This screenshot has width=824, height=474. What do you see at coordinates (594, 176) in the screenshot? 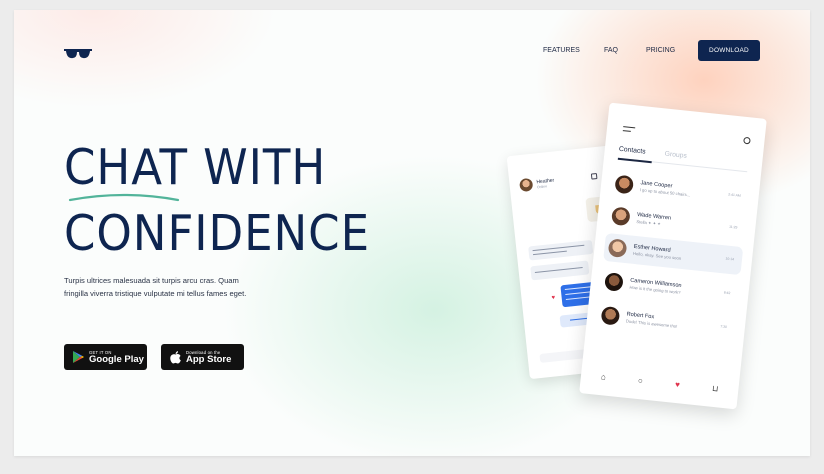
I see `call-icon` at bounding box center [594, 176].